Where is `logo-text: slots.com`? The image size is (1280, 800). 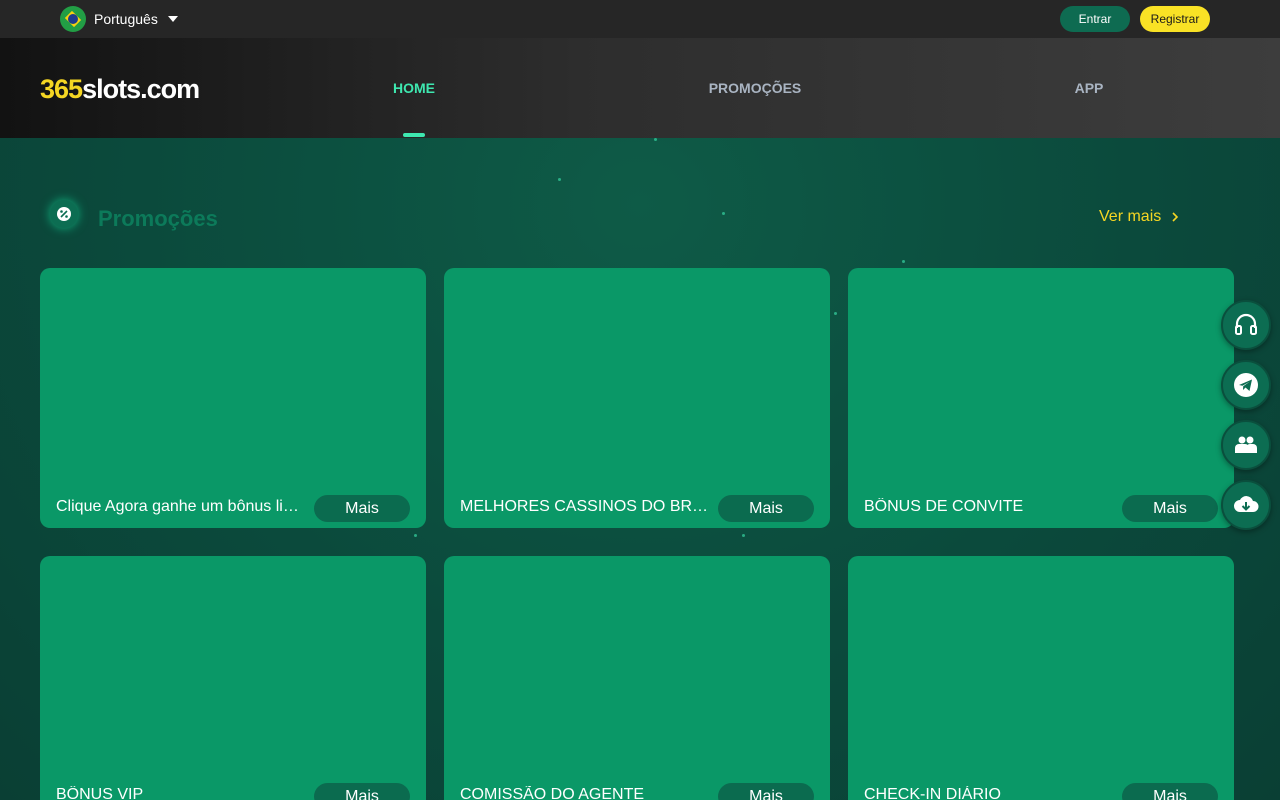
logo-text: slots.com is located at coordinates (141, 89).